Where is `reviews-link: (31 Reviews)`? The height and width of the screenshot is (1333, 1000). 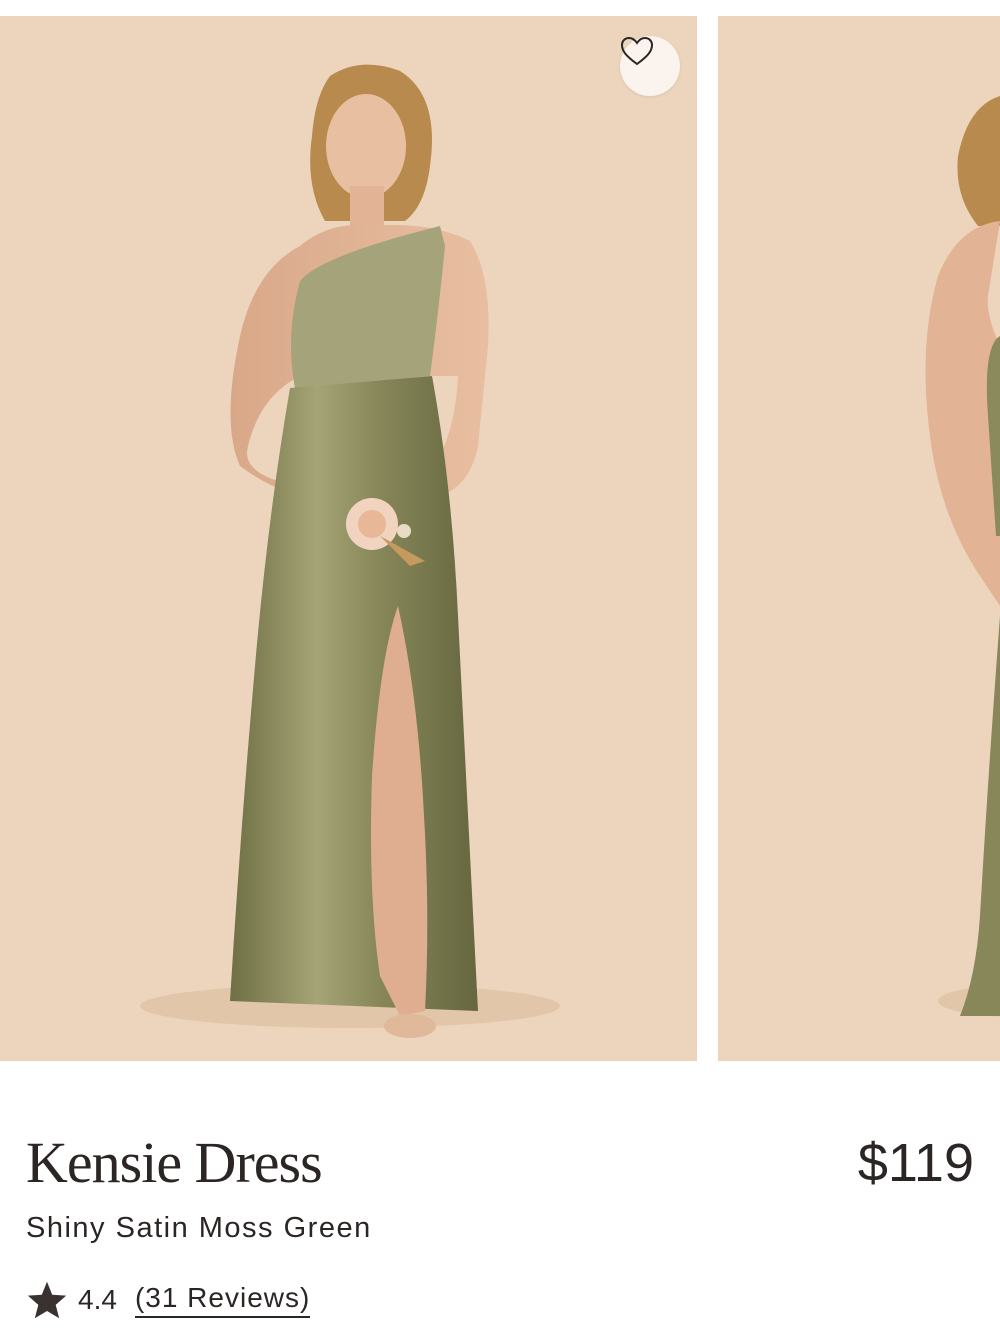
reviews-link: (31 Reviews) is located at coordinates (222, 1300).